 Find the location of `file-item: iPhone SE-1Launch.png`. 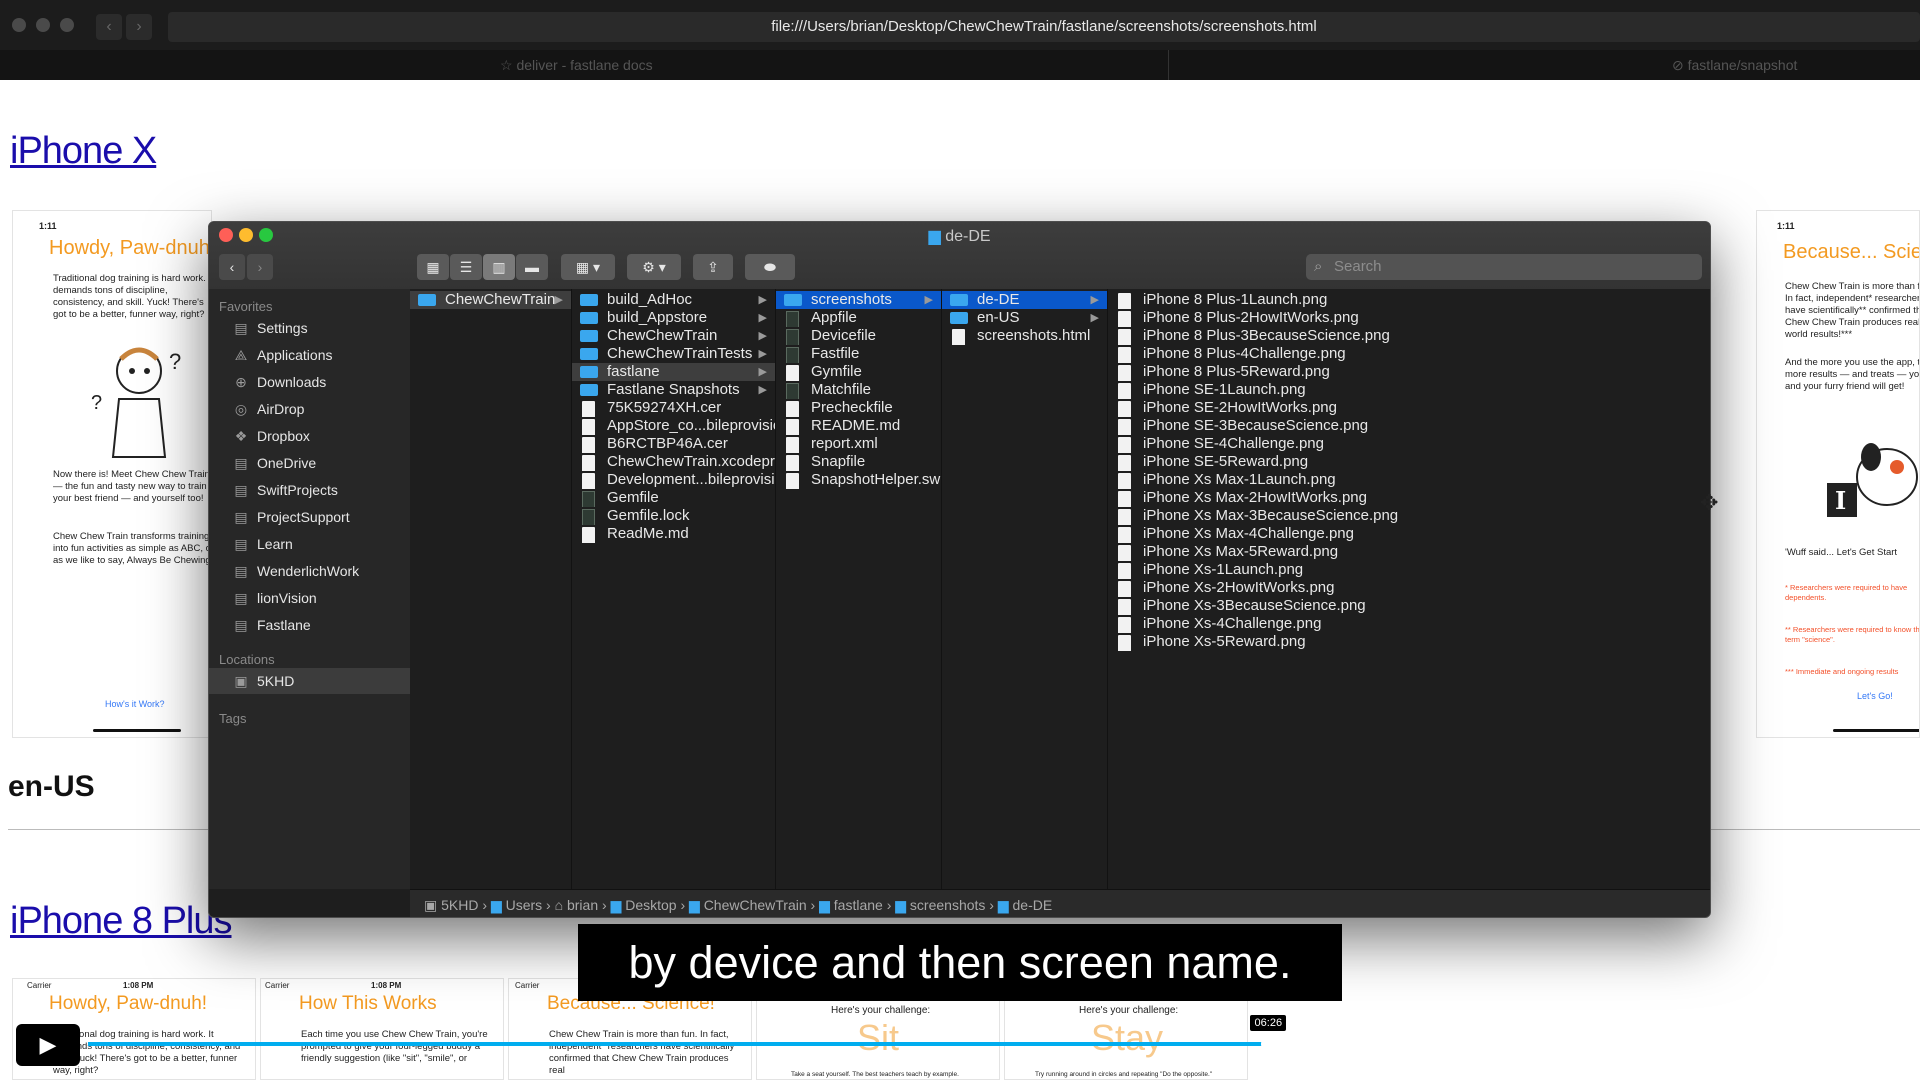

file-item: iPhone SE-1Launch.png is located at coordinates (1409, 390).